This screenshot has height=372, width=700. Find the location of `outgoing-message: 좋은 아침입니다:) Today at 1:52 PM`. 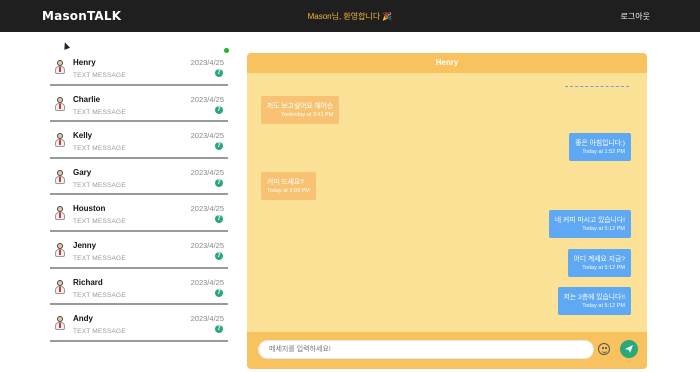

outgoing-message: 좋은 아침입니다:) Today at 1:52 PM is located at coordinates (600, 147).